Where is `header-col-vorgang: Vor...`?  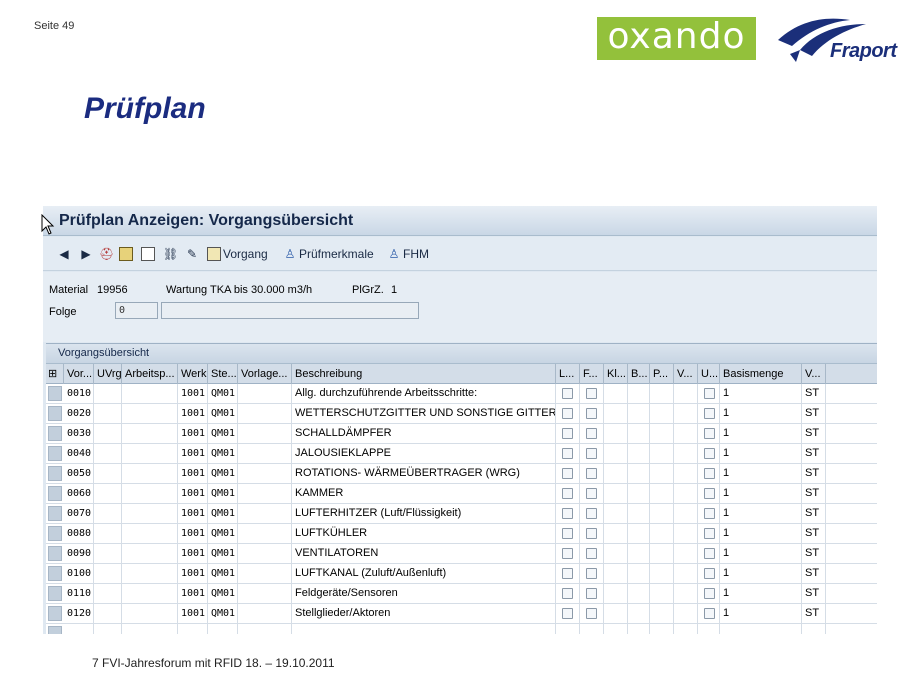 header-col-vorgang: Vor... is located at coordinates (79, 374).